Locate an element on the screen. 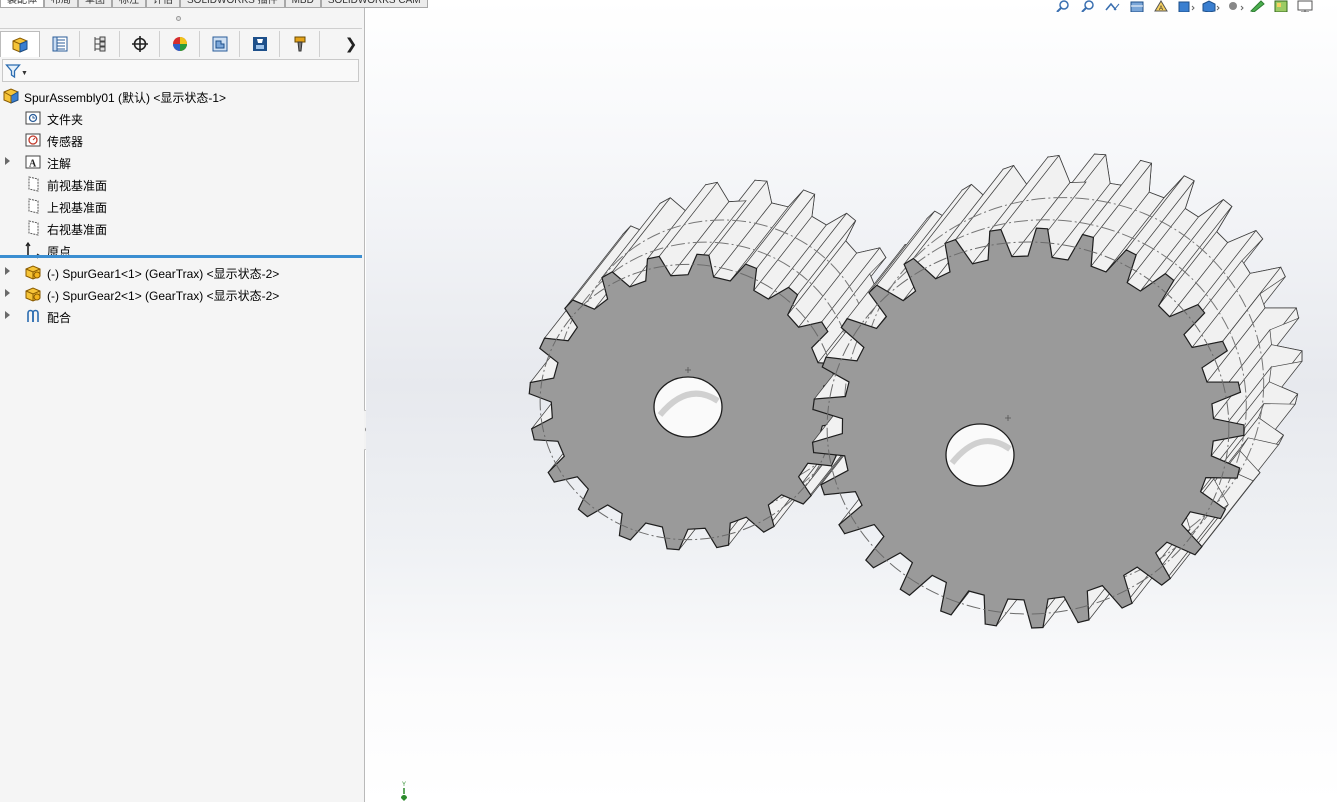  tree-item: 上视基准面 is located at coordinates (181, 206).